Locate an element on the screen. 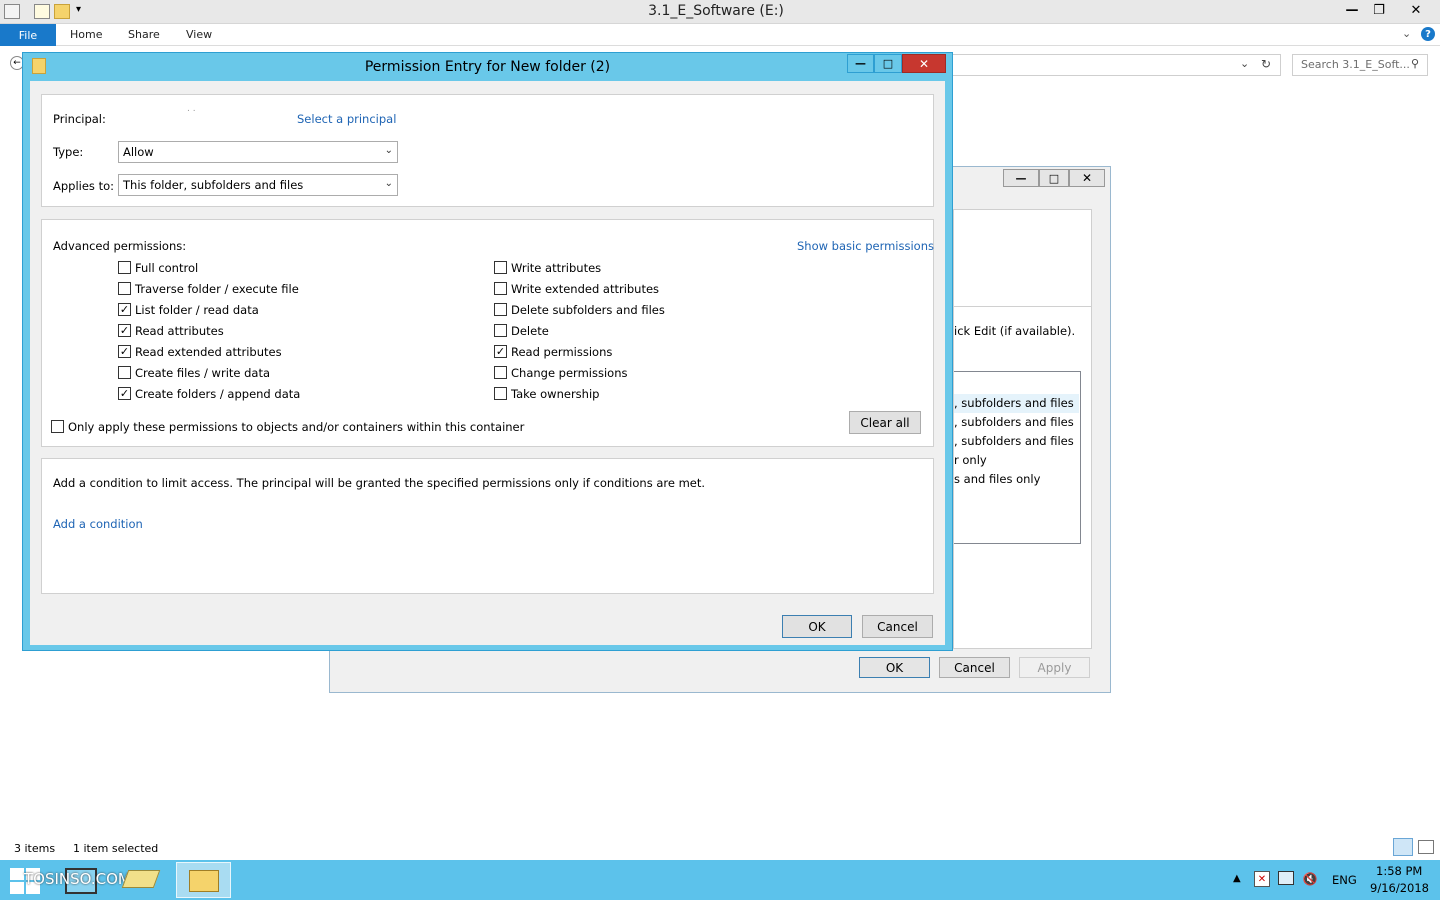 This screenshot has width=1440, height=900. dialog-close-button: ✕ is located at coordinates (924, 63).